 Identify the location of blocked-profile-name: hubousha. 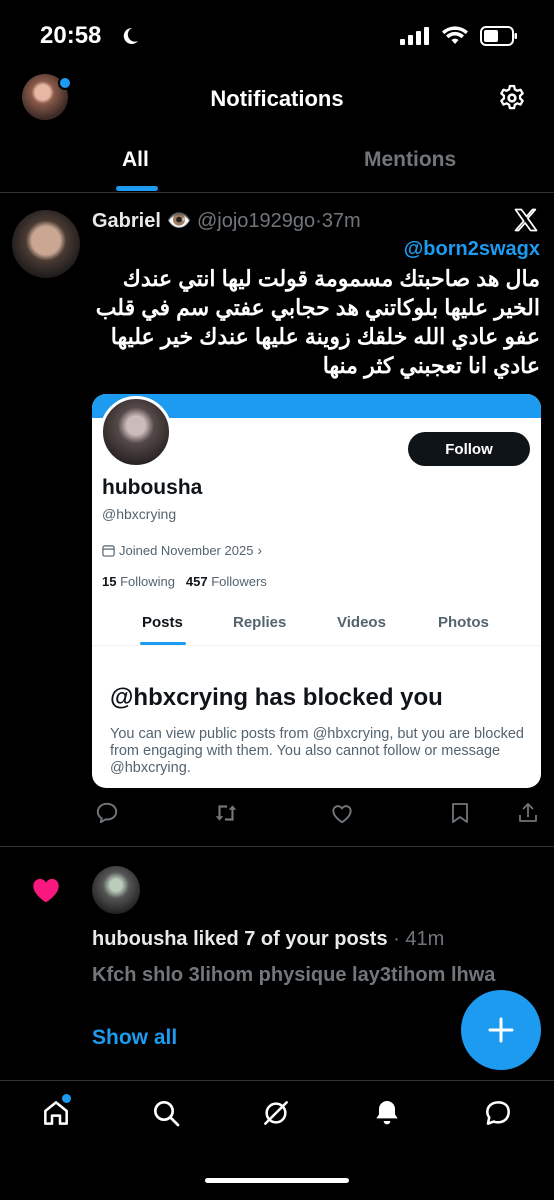
(152, 487).